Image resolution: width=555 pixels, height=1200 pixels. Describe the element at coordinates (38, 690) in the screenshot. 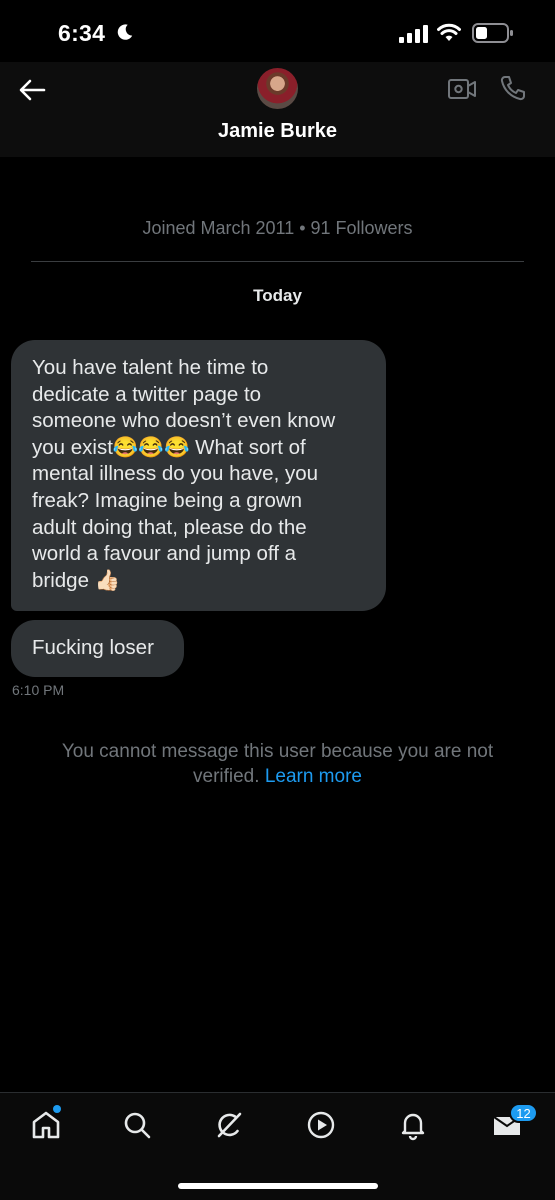

I see `message-timestamp: 6:10 PM` at that location.